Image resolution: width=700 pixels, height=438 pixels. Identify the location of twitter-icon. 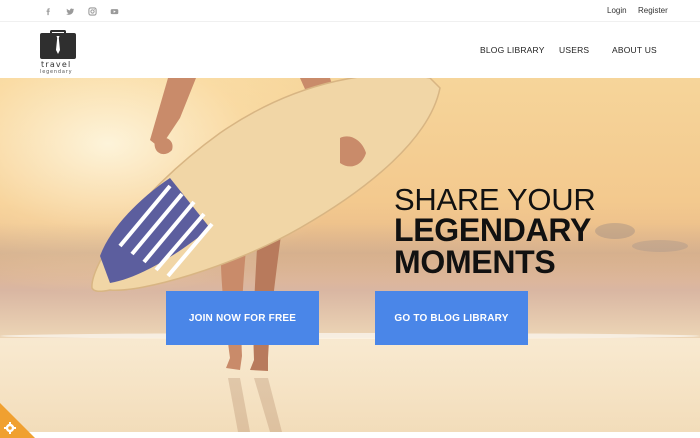
(70, 11).